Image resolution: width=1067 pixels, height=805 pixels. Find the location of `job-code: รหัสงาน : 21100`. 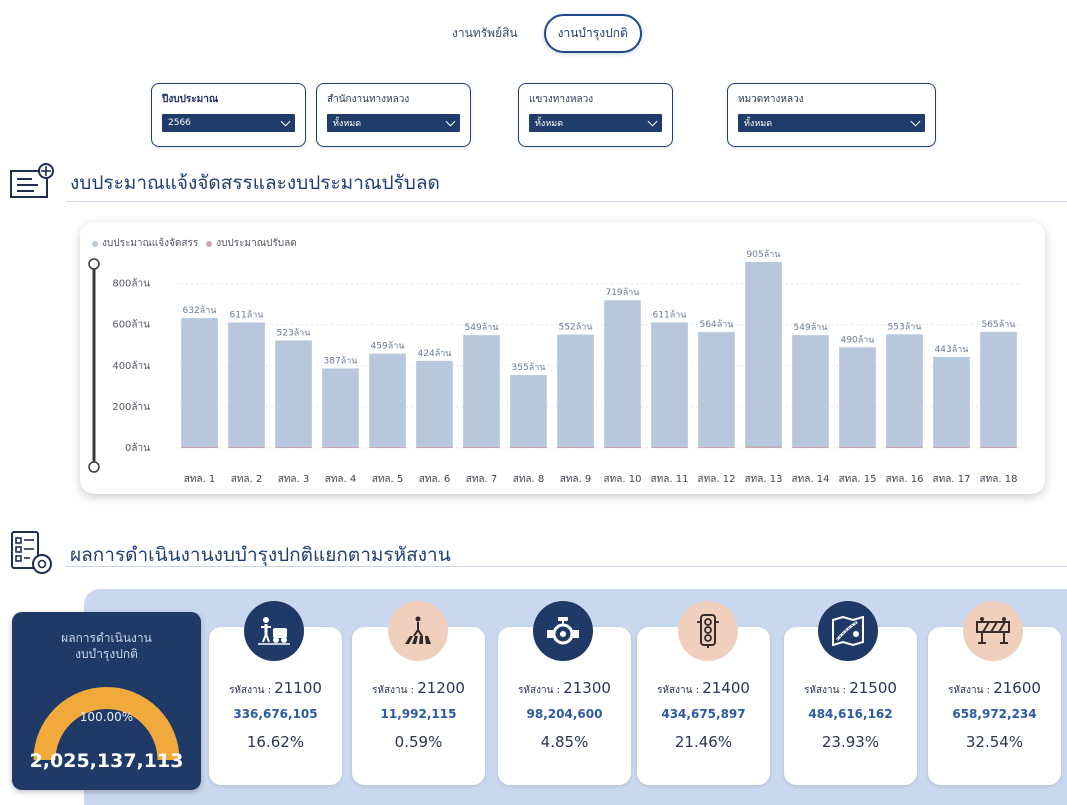

job-code: รหัสงาน : 21100 is located at coordinates (275, 688).